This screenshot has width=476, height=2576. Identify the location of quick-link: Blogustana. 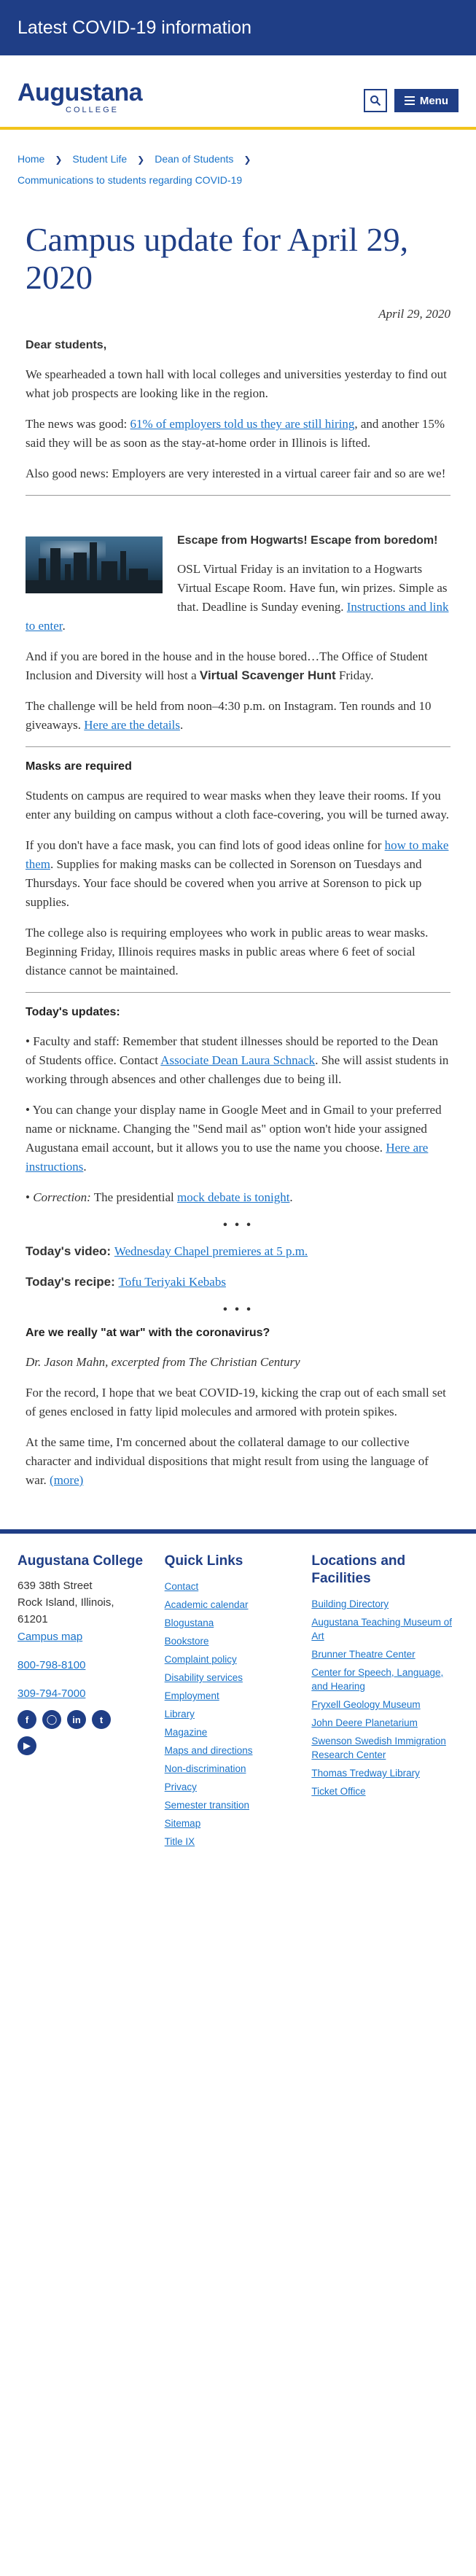
(238, 1623).